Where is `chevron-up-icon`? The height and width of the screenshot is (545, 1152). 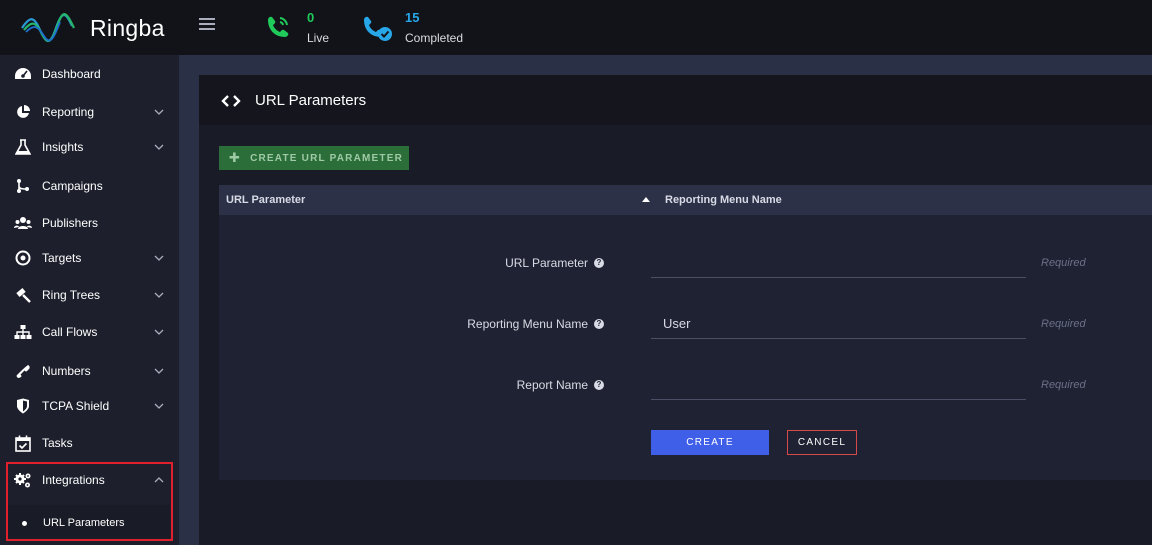 chevron-up-icon is located at coordinates (159, 480).